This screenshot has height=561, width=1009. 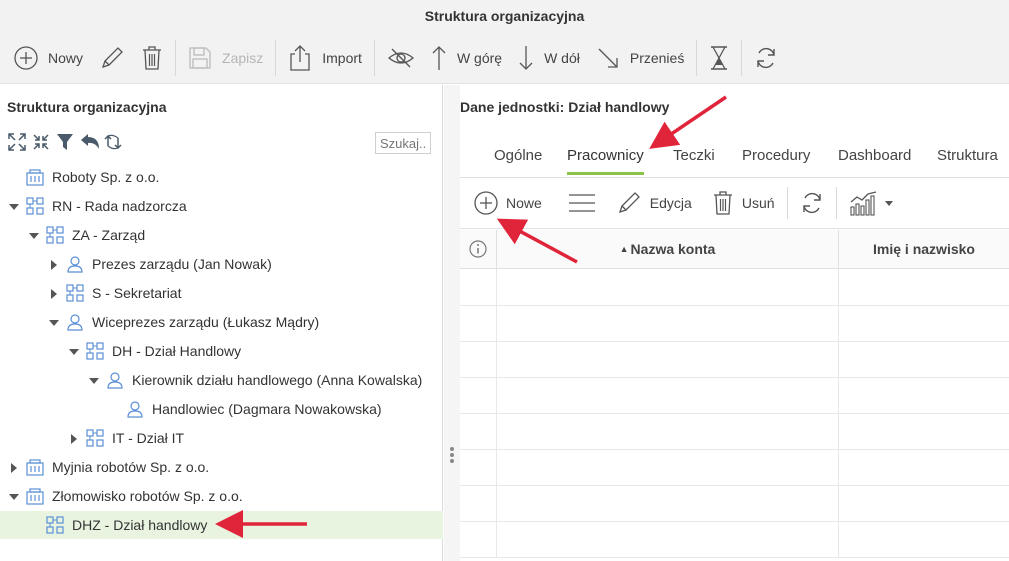 I want to click on arrow-up-icon, so click(x=439, y=57).